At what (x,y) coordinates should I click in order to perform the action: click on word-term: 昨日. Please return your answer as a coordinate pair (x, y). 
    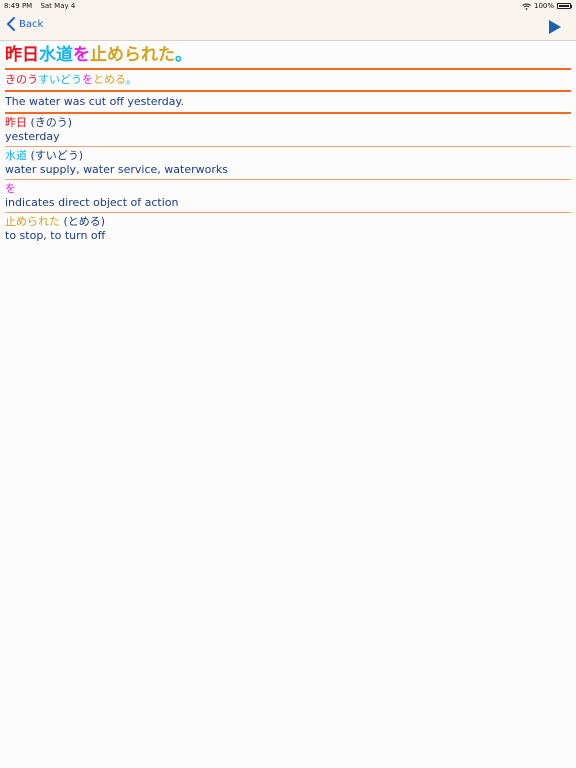
    Looking at the image, I should click on (16, 122).